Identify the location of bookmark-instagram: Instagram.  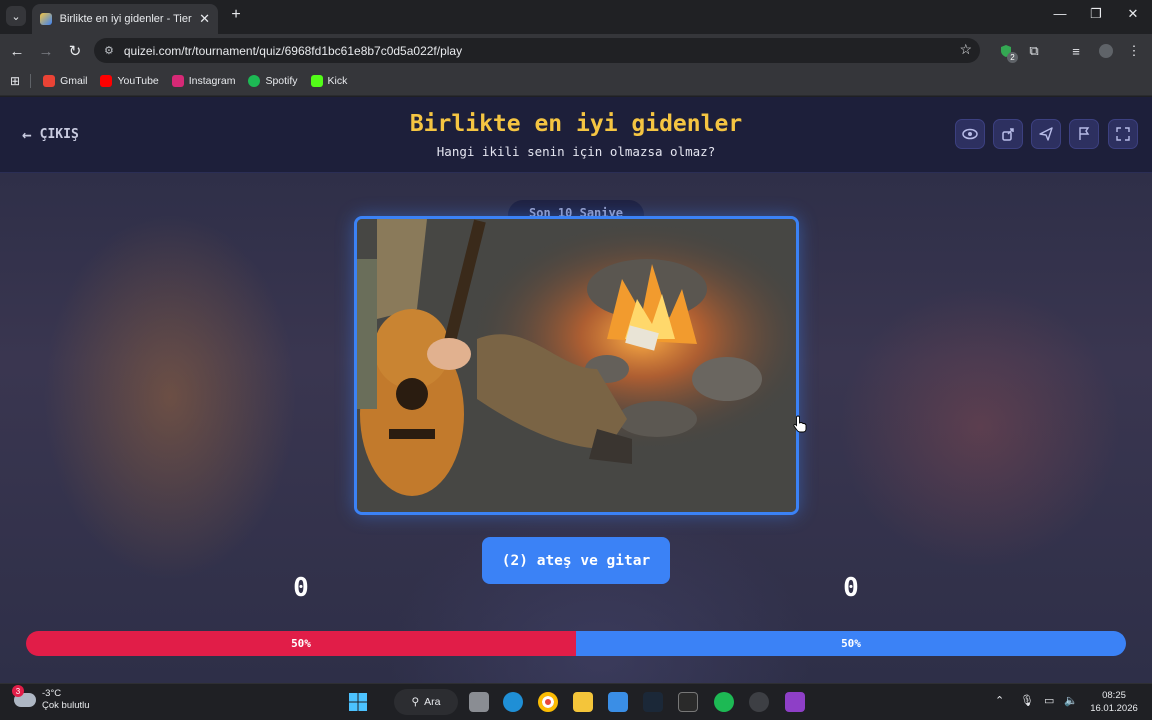
(203, 81).